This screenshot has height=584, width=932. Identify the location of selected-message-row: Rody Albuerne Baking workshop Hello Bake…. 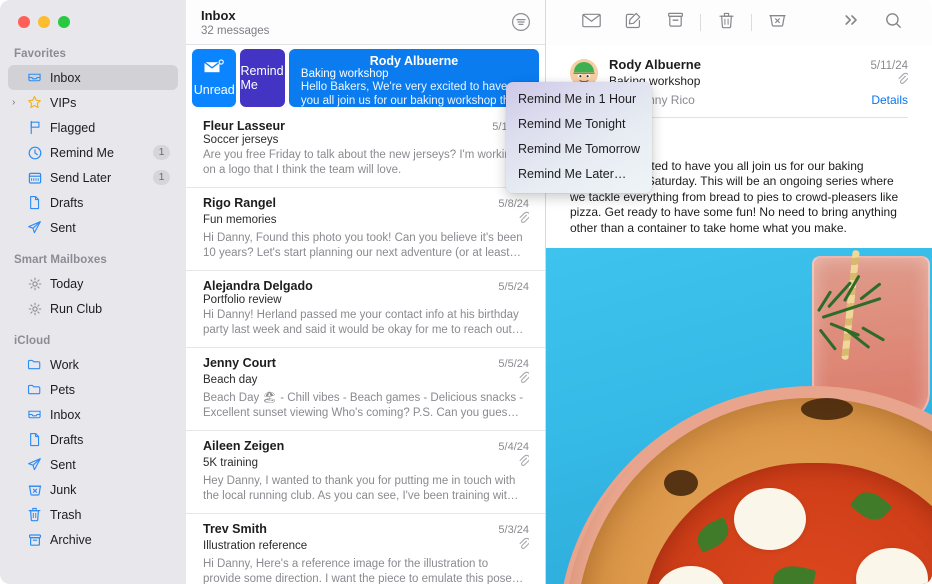
(413, 78).